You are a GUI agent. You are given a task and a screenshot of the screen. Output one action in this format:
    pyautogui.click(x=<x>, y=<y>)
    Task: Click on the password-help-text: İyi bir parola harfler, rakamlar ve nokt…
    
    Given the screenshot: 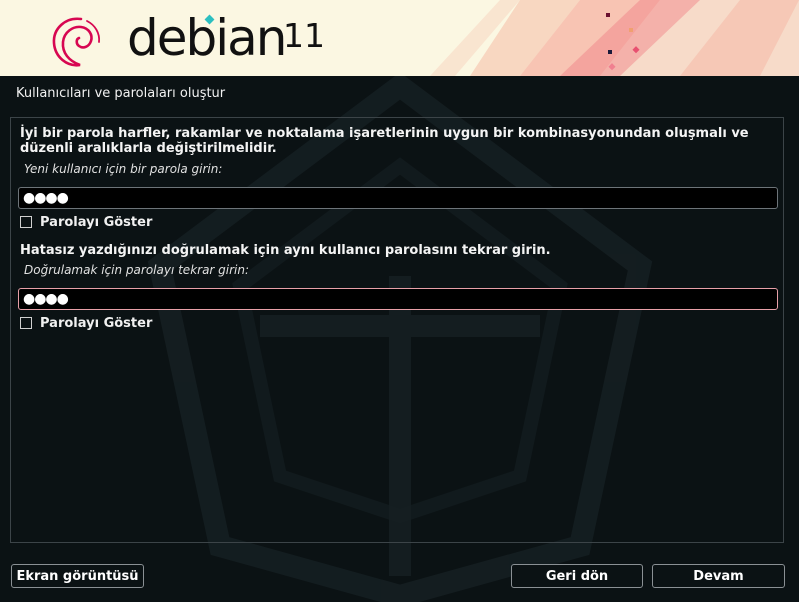 What is the action you would take?
    pyautogui.click(x=384, y=141)
    